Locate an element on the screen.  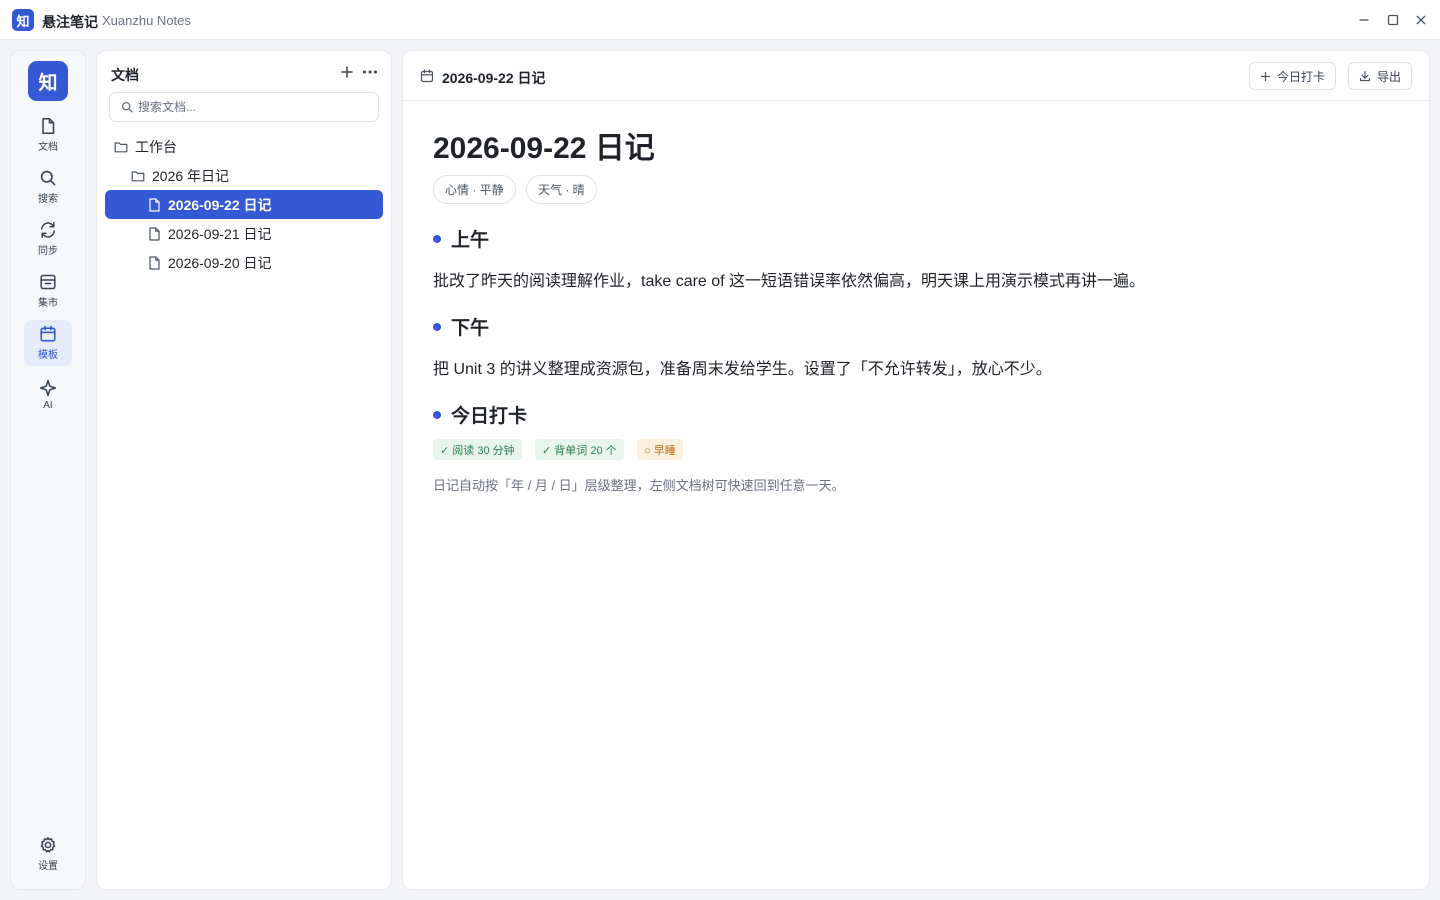
minimize-icon is located at coordinates (1364, 20).